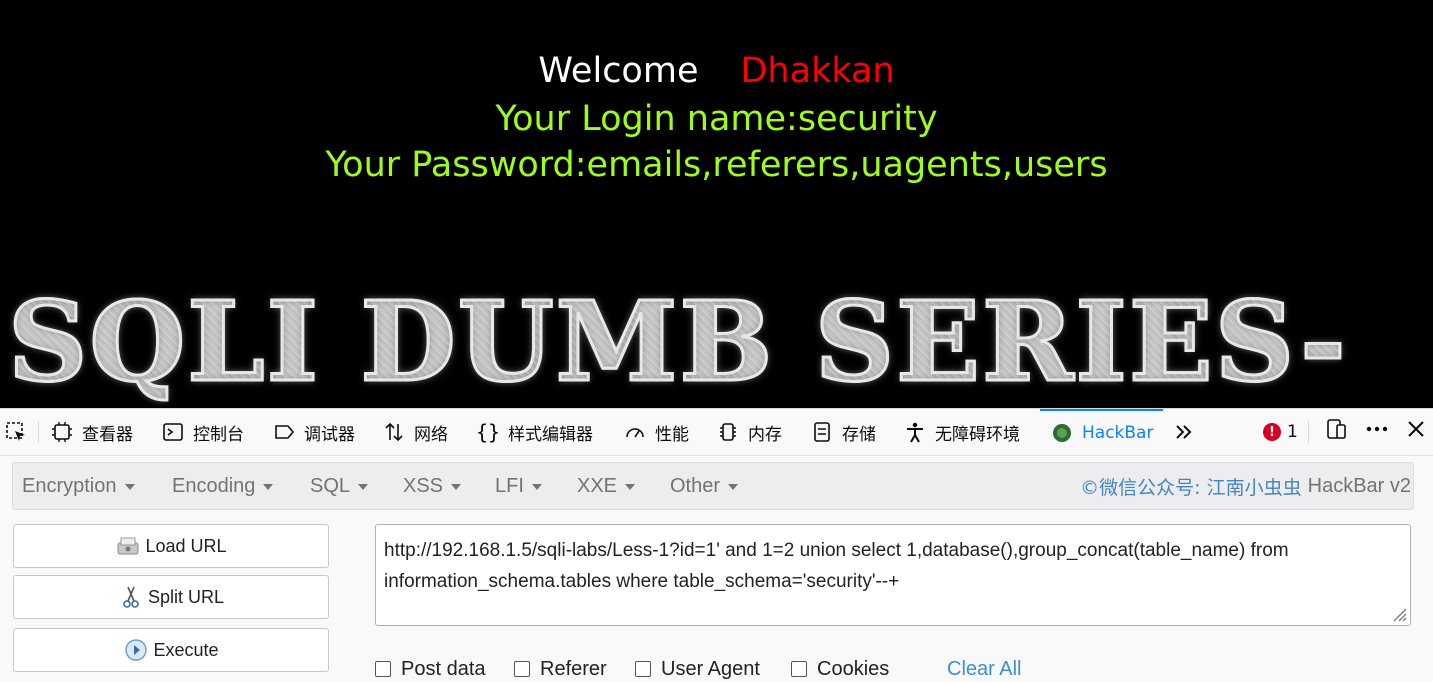 The height and width of the screenshot is (682, 1433). I want to click on tab-debugger: 调试器, so click(313, 432).